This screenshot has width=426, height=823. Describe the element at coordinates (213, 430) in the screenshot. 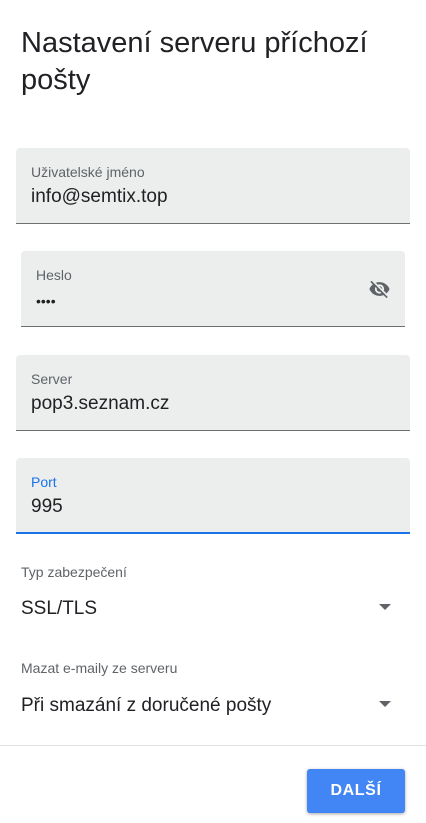

I see `server-underline` at that location.